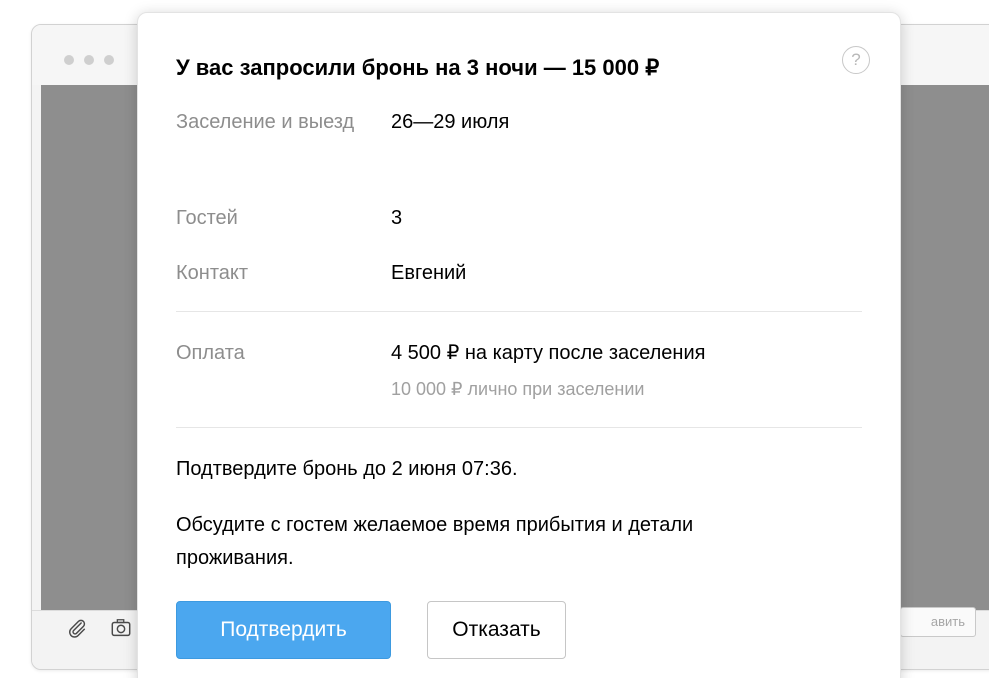 Image resolution: width=989 pixels, height=678 pixels. I want to click on send-button: авить, so click(938, 622).